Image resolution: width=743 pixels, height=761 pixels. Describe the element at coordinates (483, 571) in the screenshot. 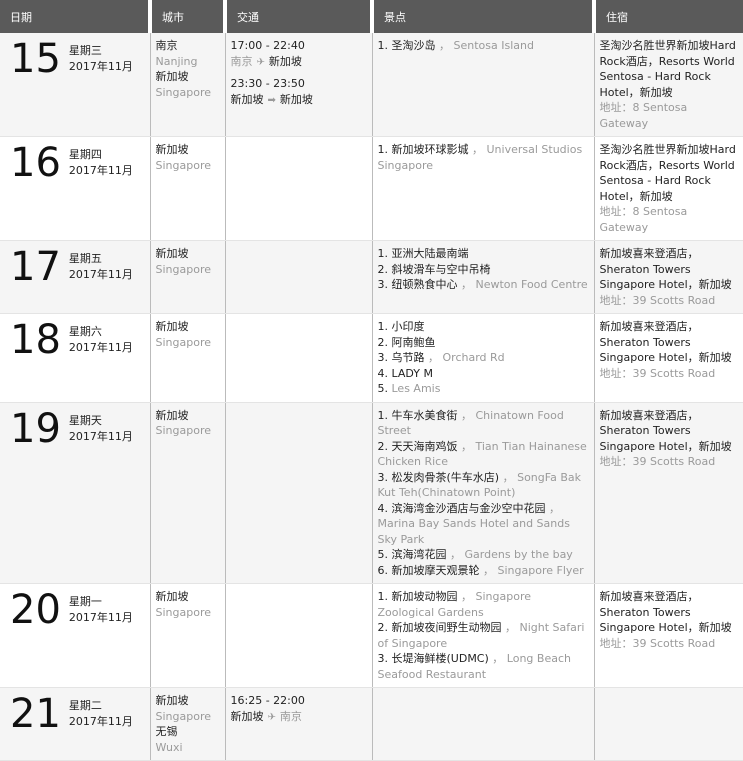

I see `sight-item: 6. 新加坡摩天观景轮 ， Singapore Flyer` at that location.